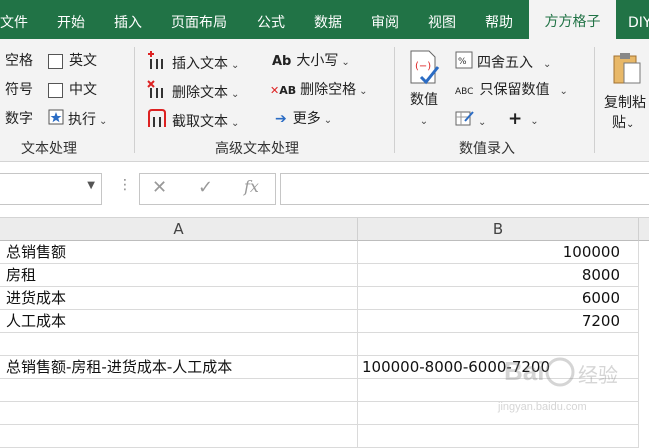 The image size is (649, 448). I want to click on checkbox-chinese-box, so click(55, 90).